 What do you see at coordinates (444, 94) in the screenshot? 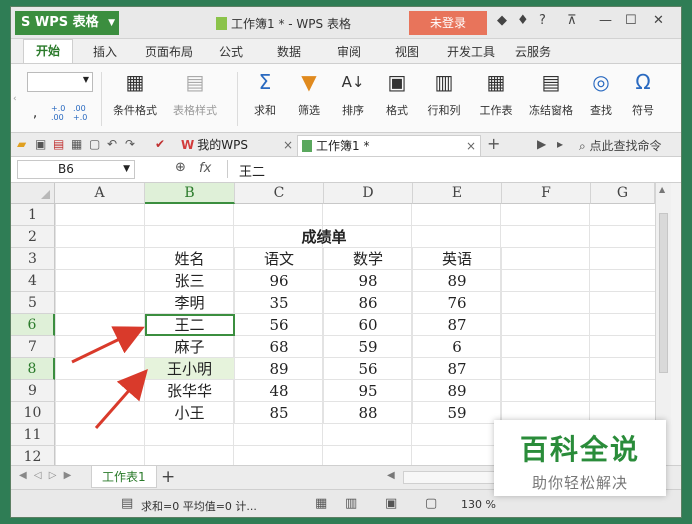
I see `rowcol-button: ▥ 行和列` at bounding box center [444, 94].